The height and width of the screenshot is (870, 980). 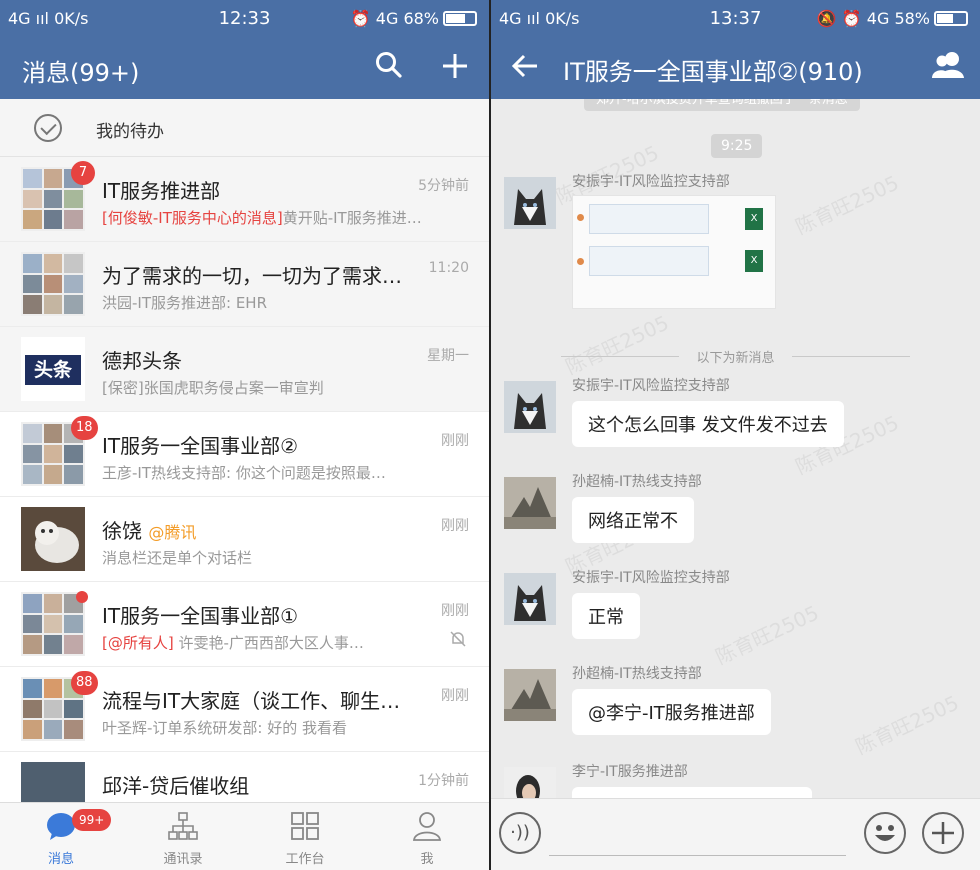 I want to click on header: 消息(99+), so click(x=244, y=68).